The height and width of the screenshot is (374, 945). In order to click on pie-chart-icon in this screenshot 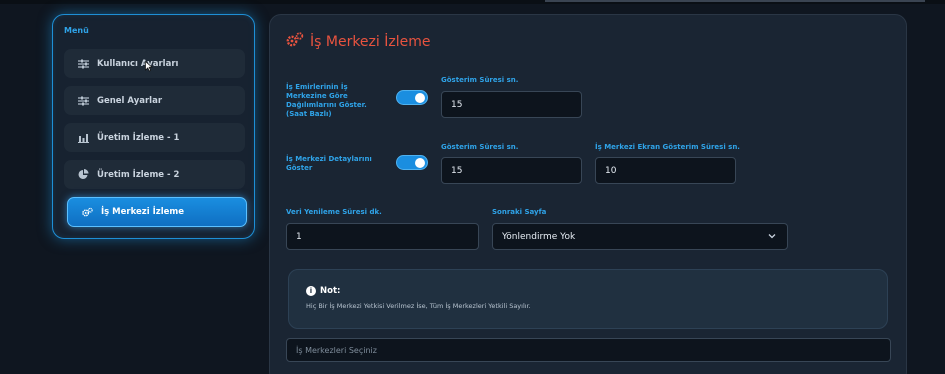, I will do `click(83, 174)`.